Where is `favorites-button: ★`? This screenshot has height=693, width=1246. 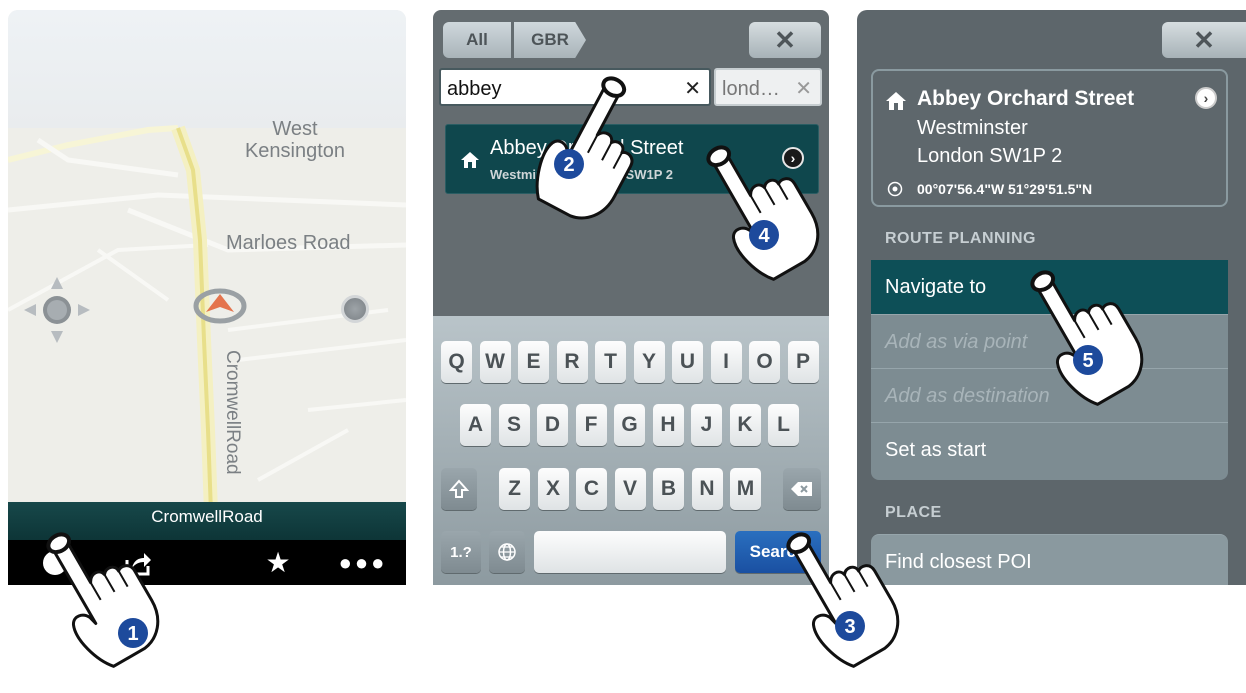
favorites-button: ★ is located at coordinates (278, 562).